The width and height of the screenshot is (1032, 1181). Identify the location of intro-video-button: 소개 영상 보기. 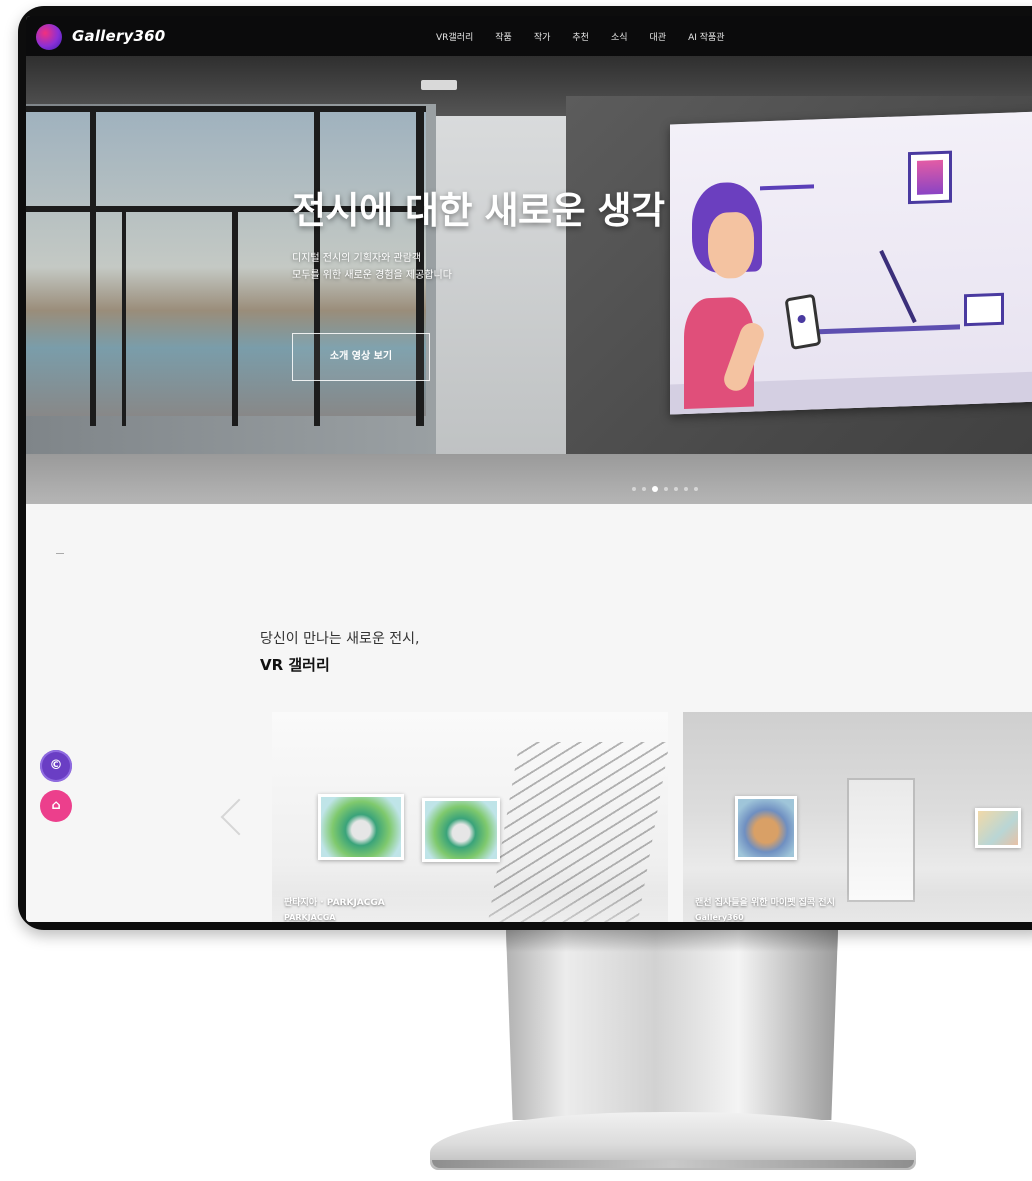
(361, 357).